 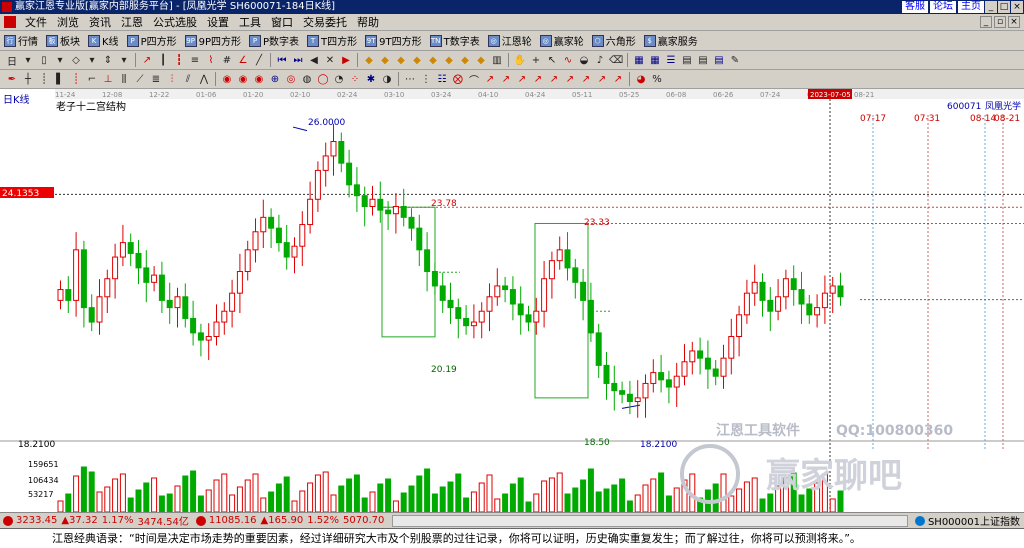 I want to click on columns-icon: ▥, so click(x=497, y=60).